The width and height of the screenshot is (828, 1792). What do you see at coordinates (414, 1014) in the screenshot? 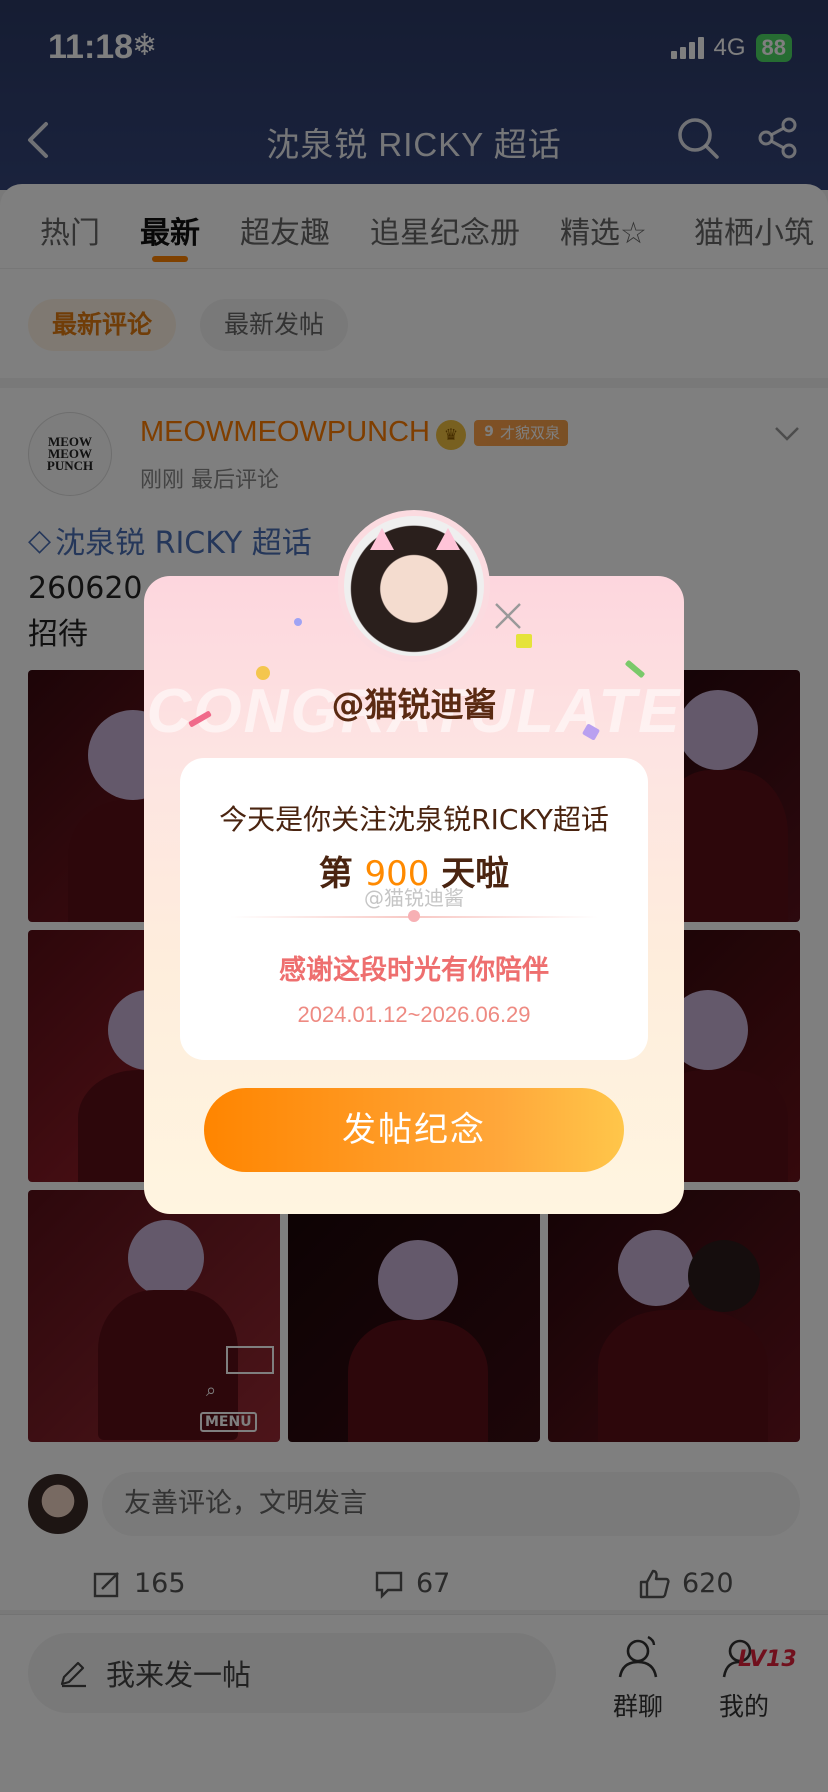
I see `date-range: 2024.01.12~2026.06.29` at bounding box center [414, 1014].